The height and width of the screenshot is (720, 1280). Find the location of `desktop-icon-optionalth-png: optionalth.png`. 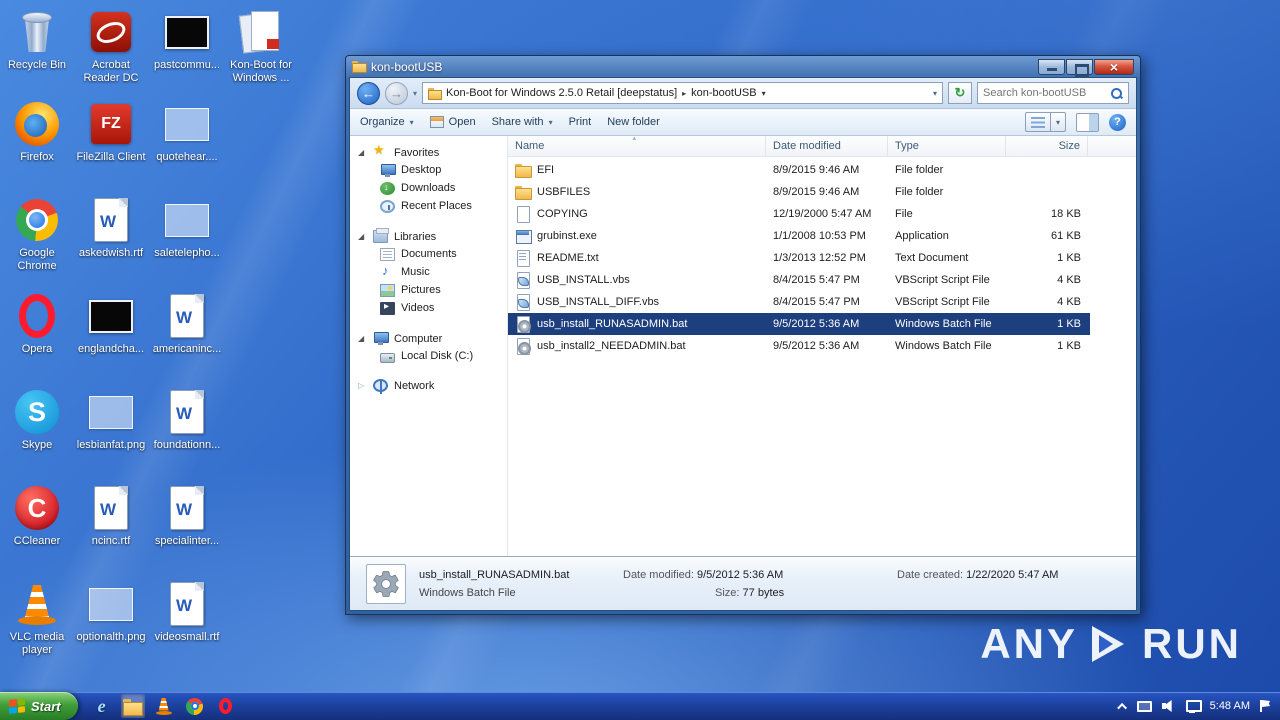

desktop-icon-optionalth-png: optionalth.png is located at coordinates (111, 612).